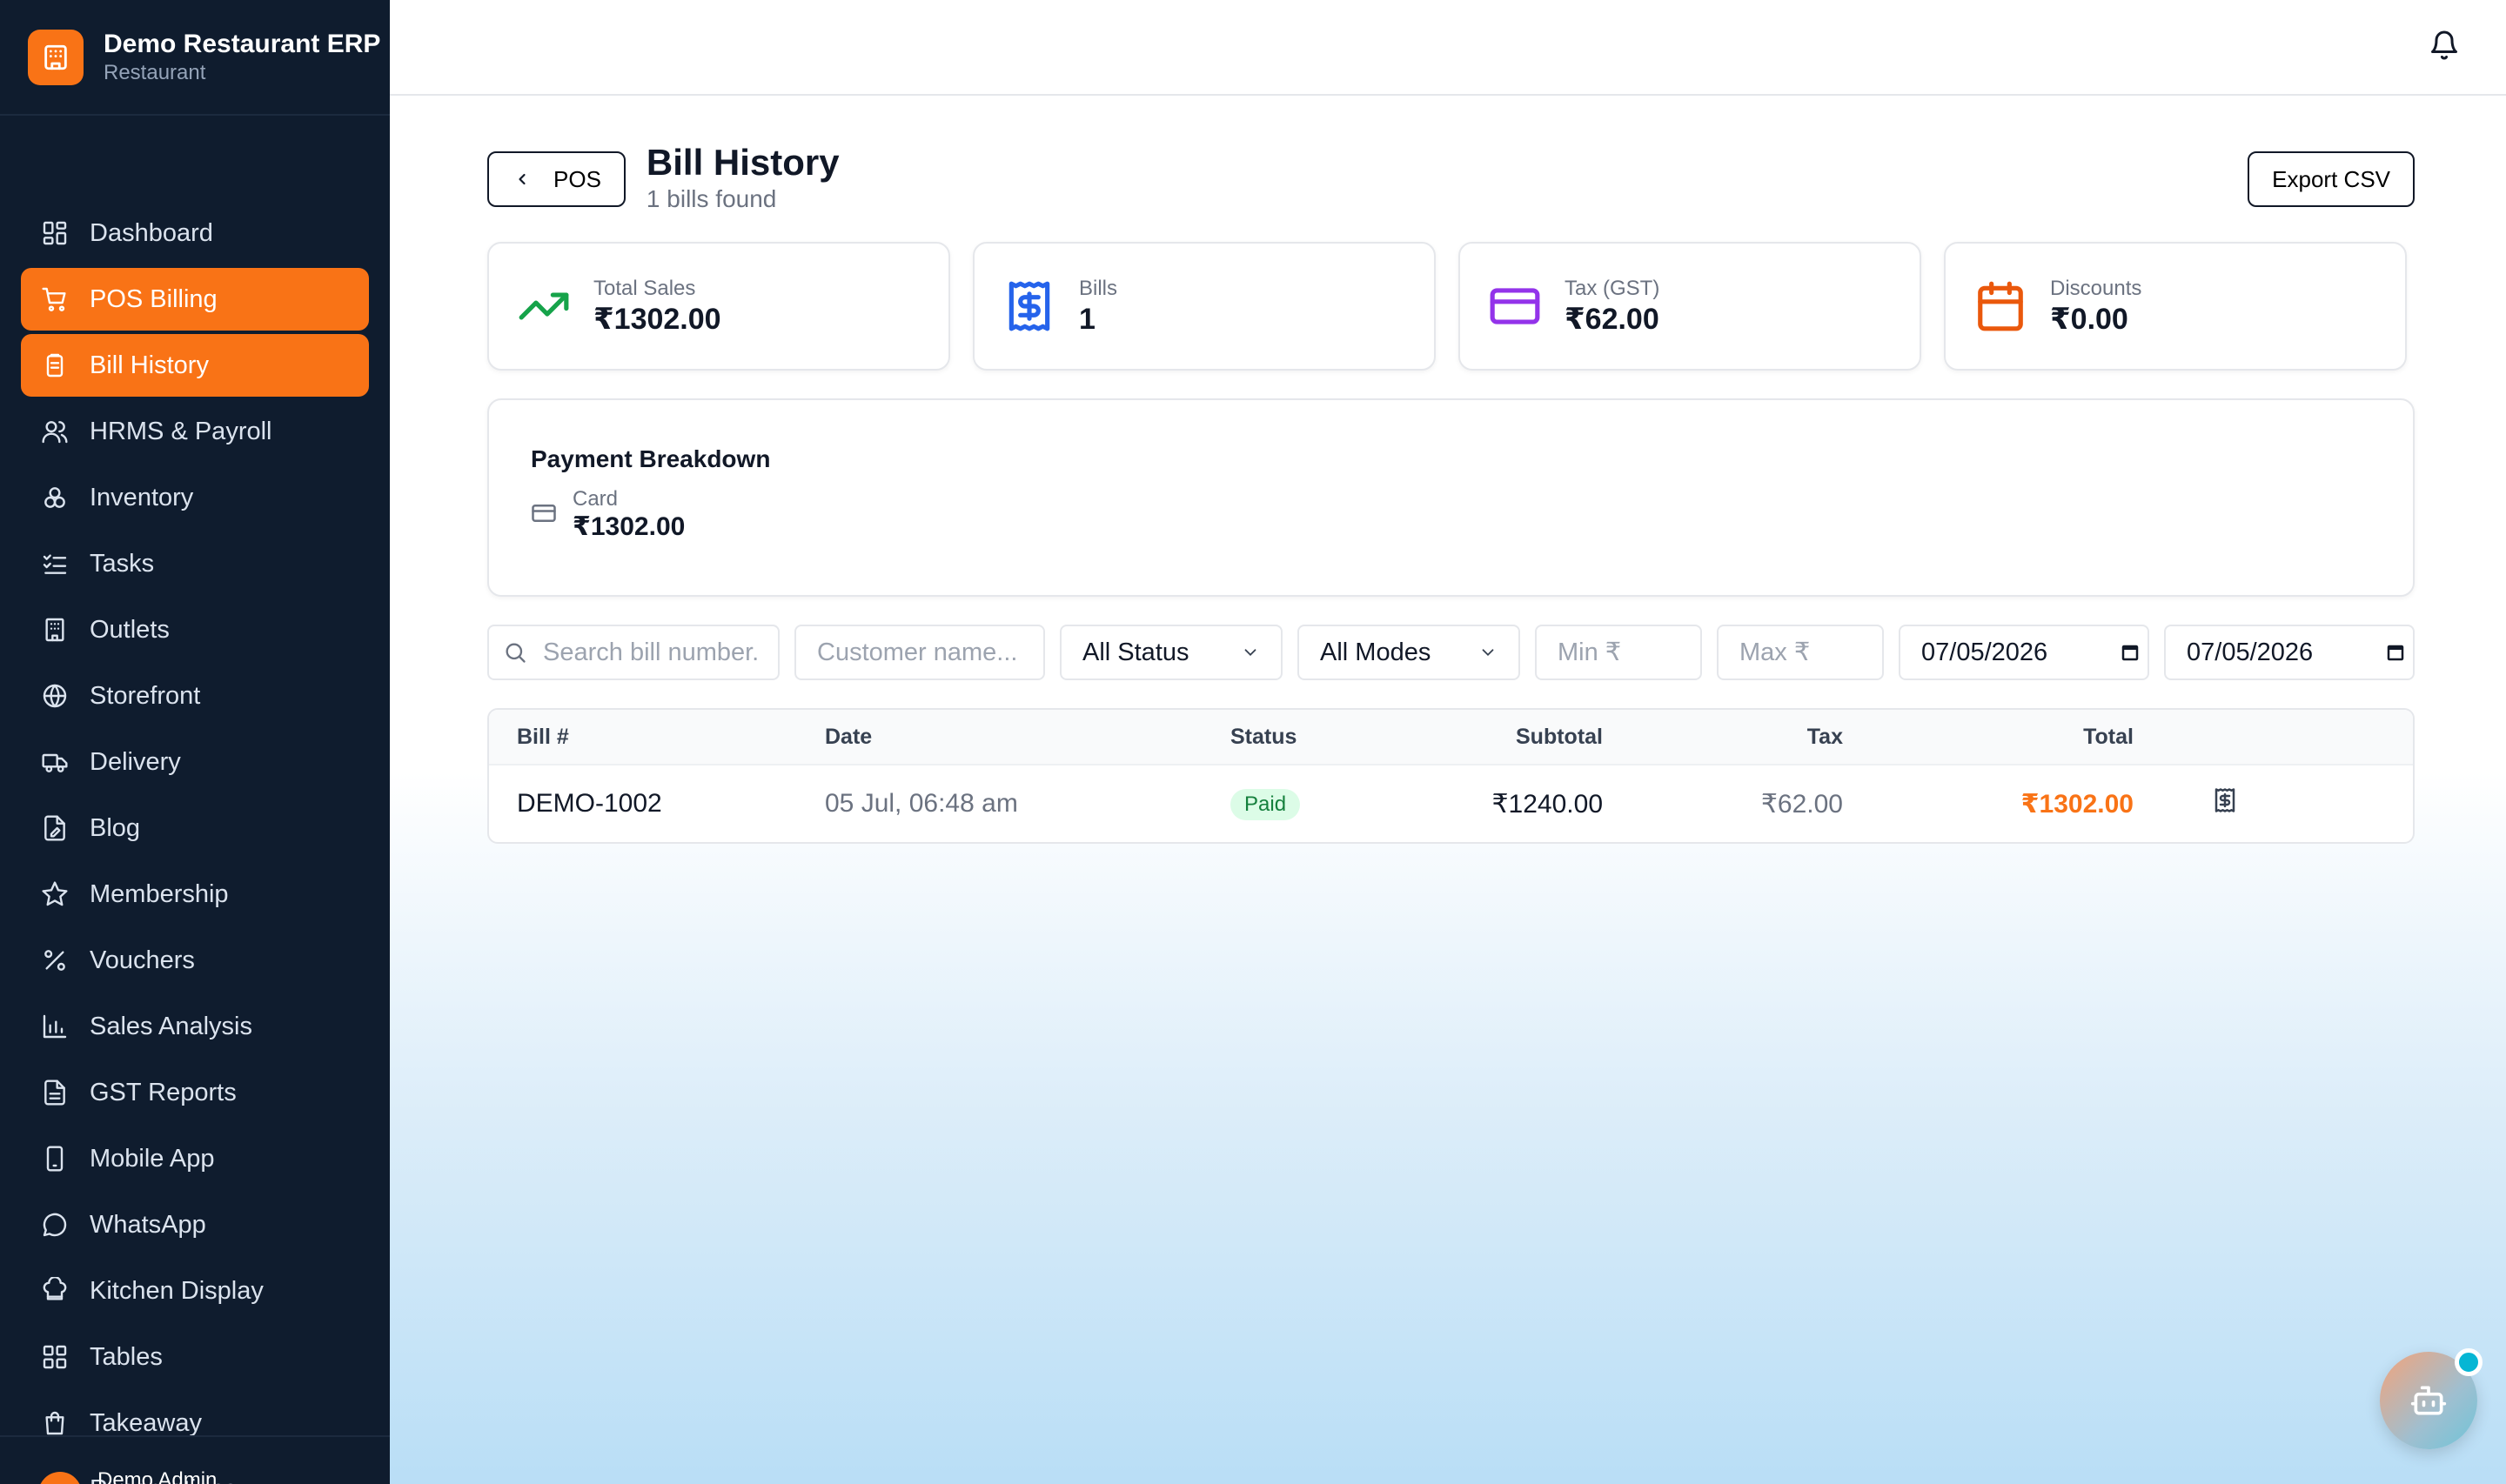  Describe the element at coordinates (1087, 319) in the screenshot. I see `stat-value: 1` at that location.